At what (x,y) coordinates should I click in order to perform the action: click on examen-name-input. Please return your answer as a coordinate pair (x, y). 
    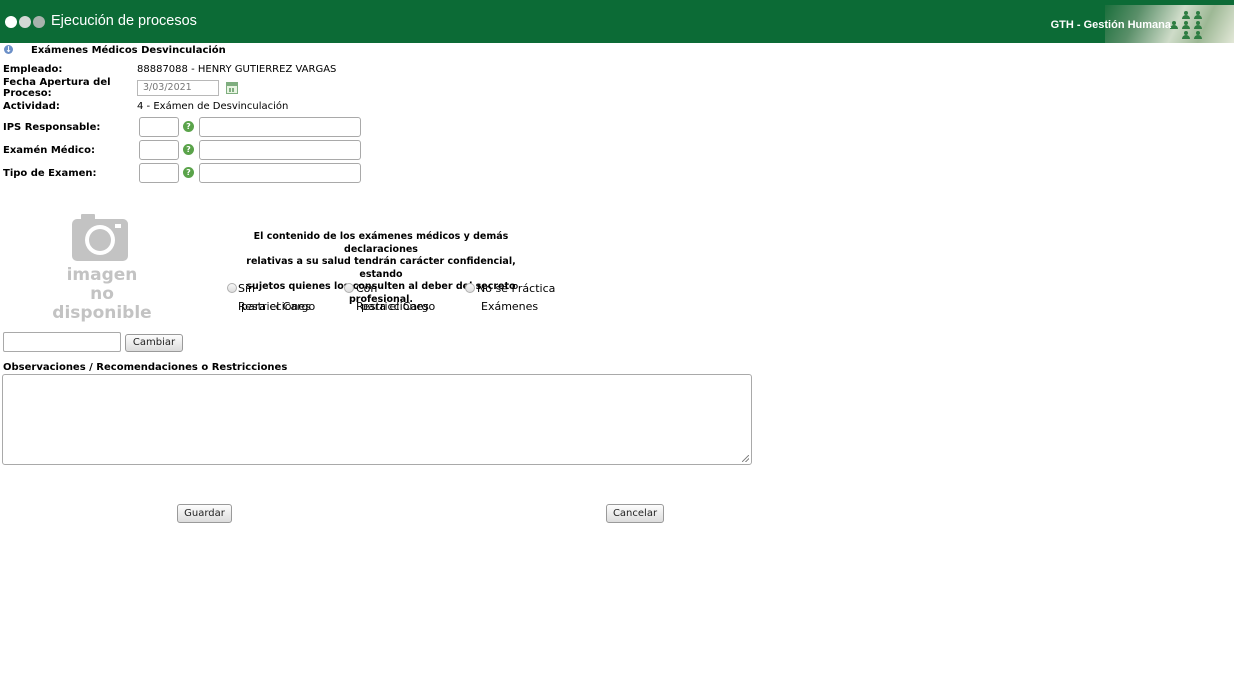
    Looking at the image, I should click on (280, 150).